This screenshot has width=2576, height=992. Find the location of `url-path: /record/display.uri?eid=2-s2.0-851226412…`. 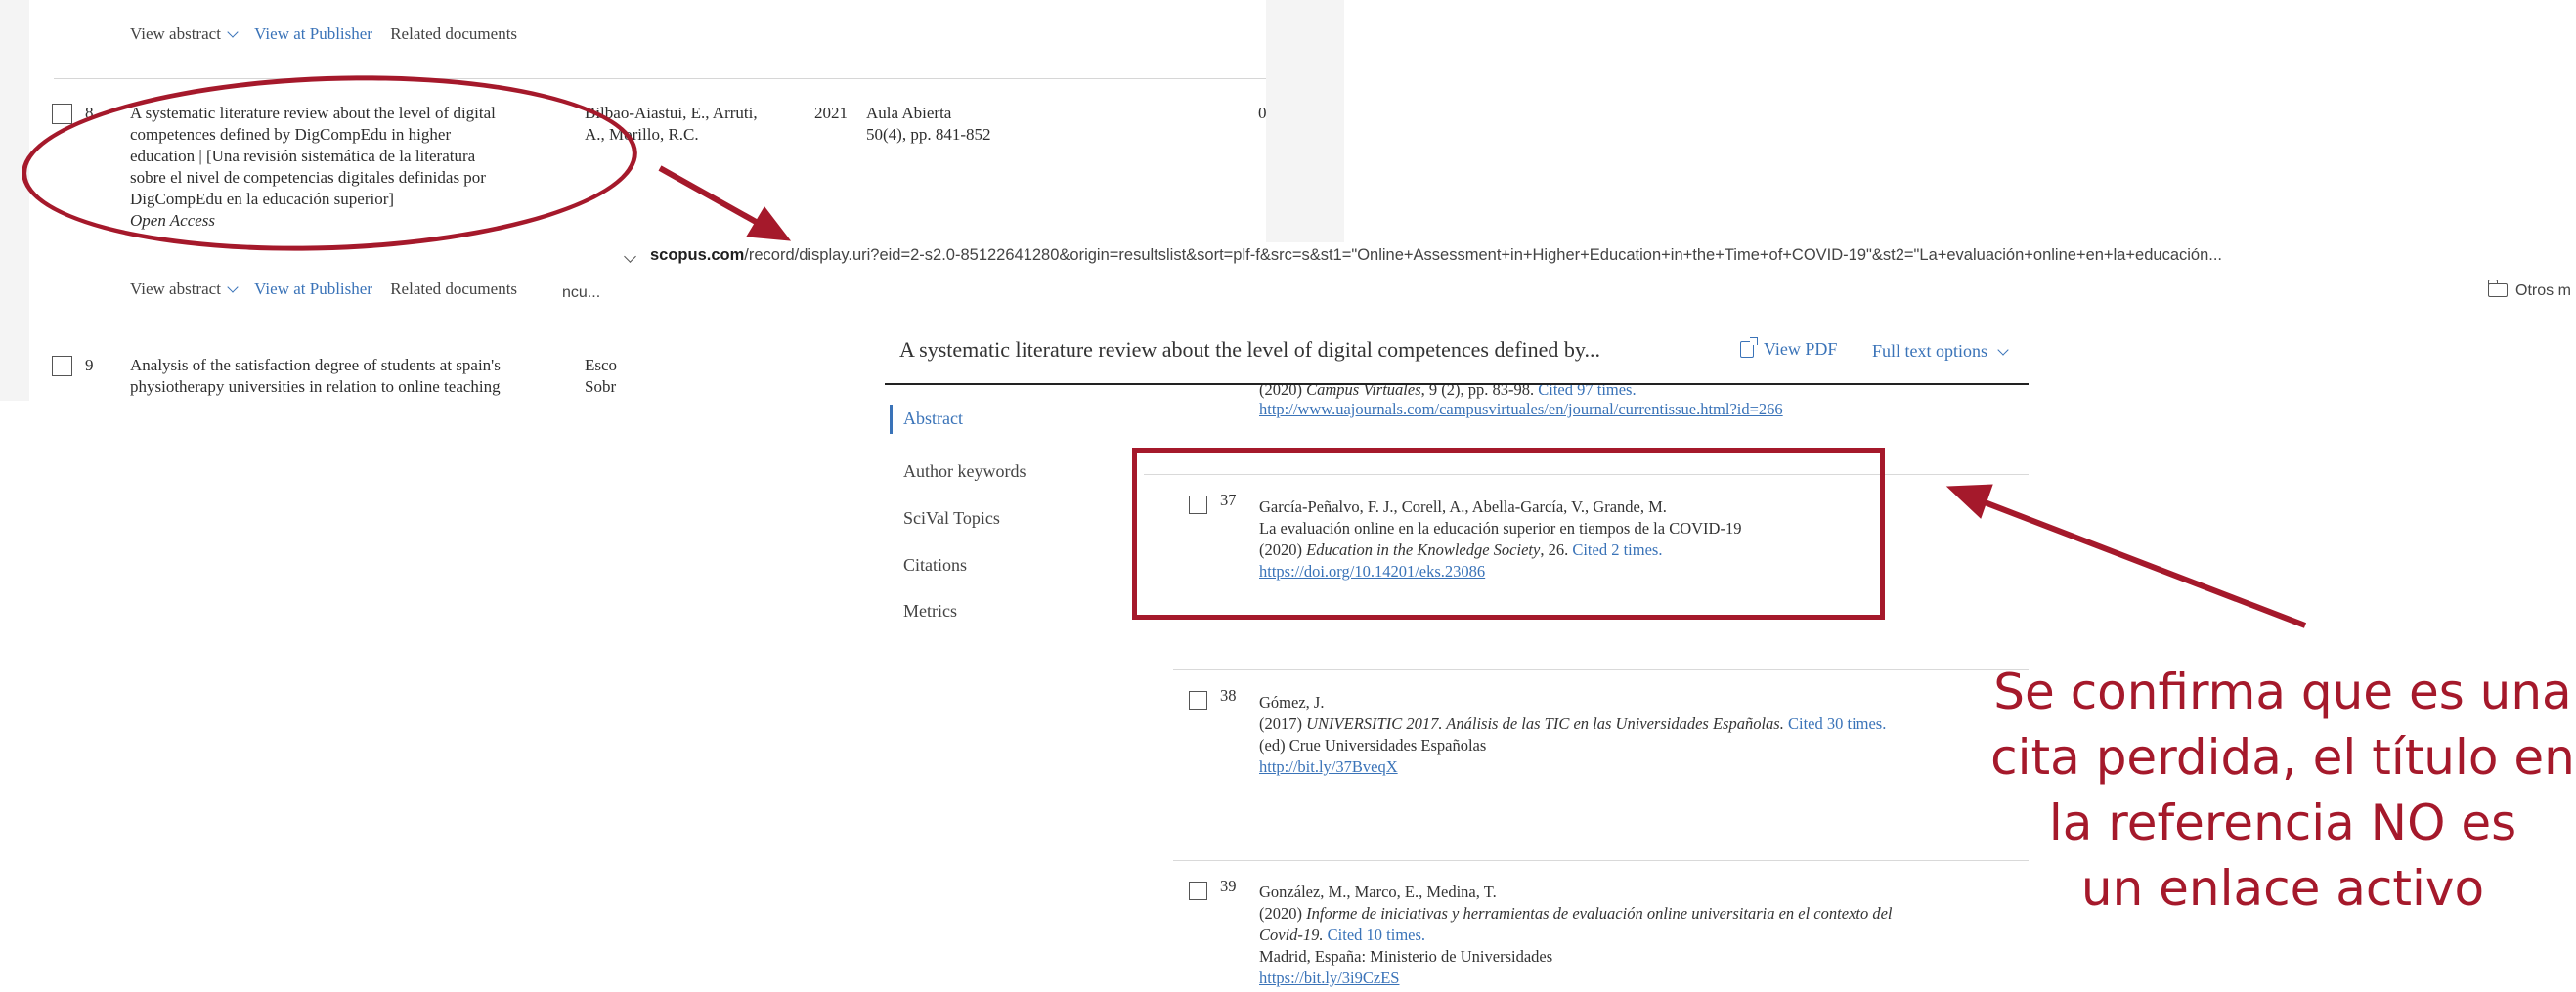

url-path: /record/display.uri?eid=2-s2.0-851226412… is located at coordinates (1483, 255).